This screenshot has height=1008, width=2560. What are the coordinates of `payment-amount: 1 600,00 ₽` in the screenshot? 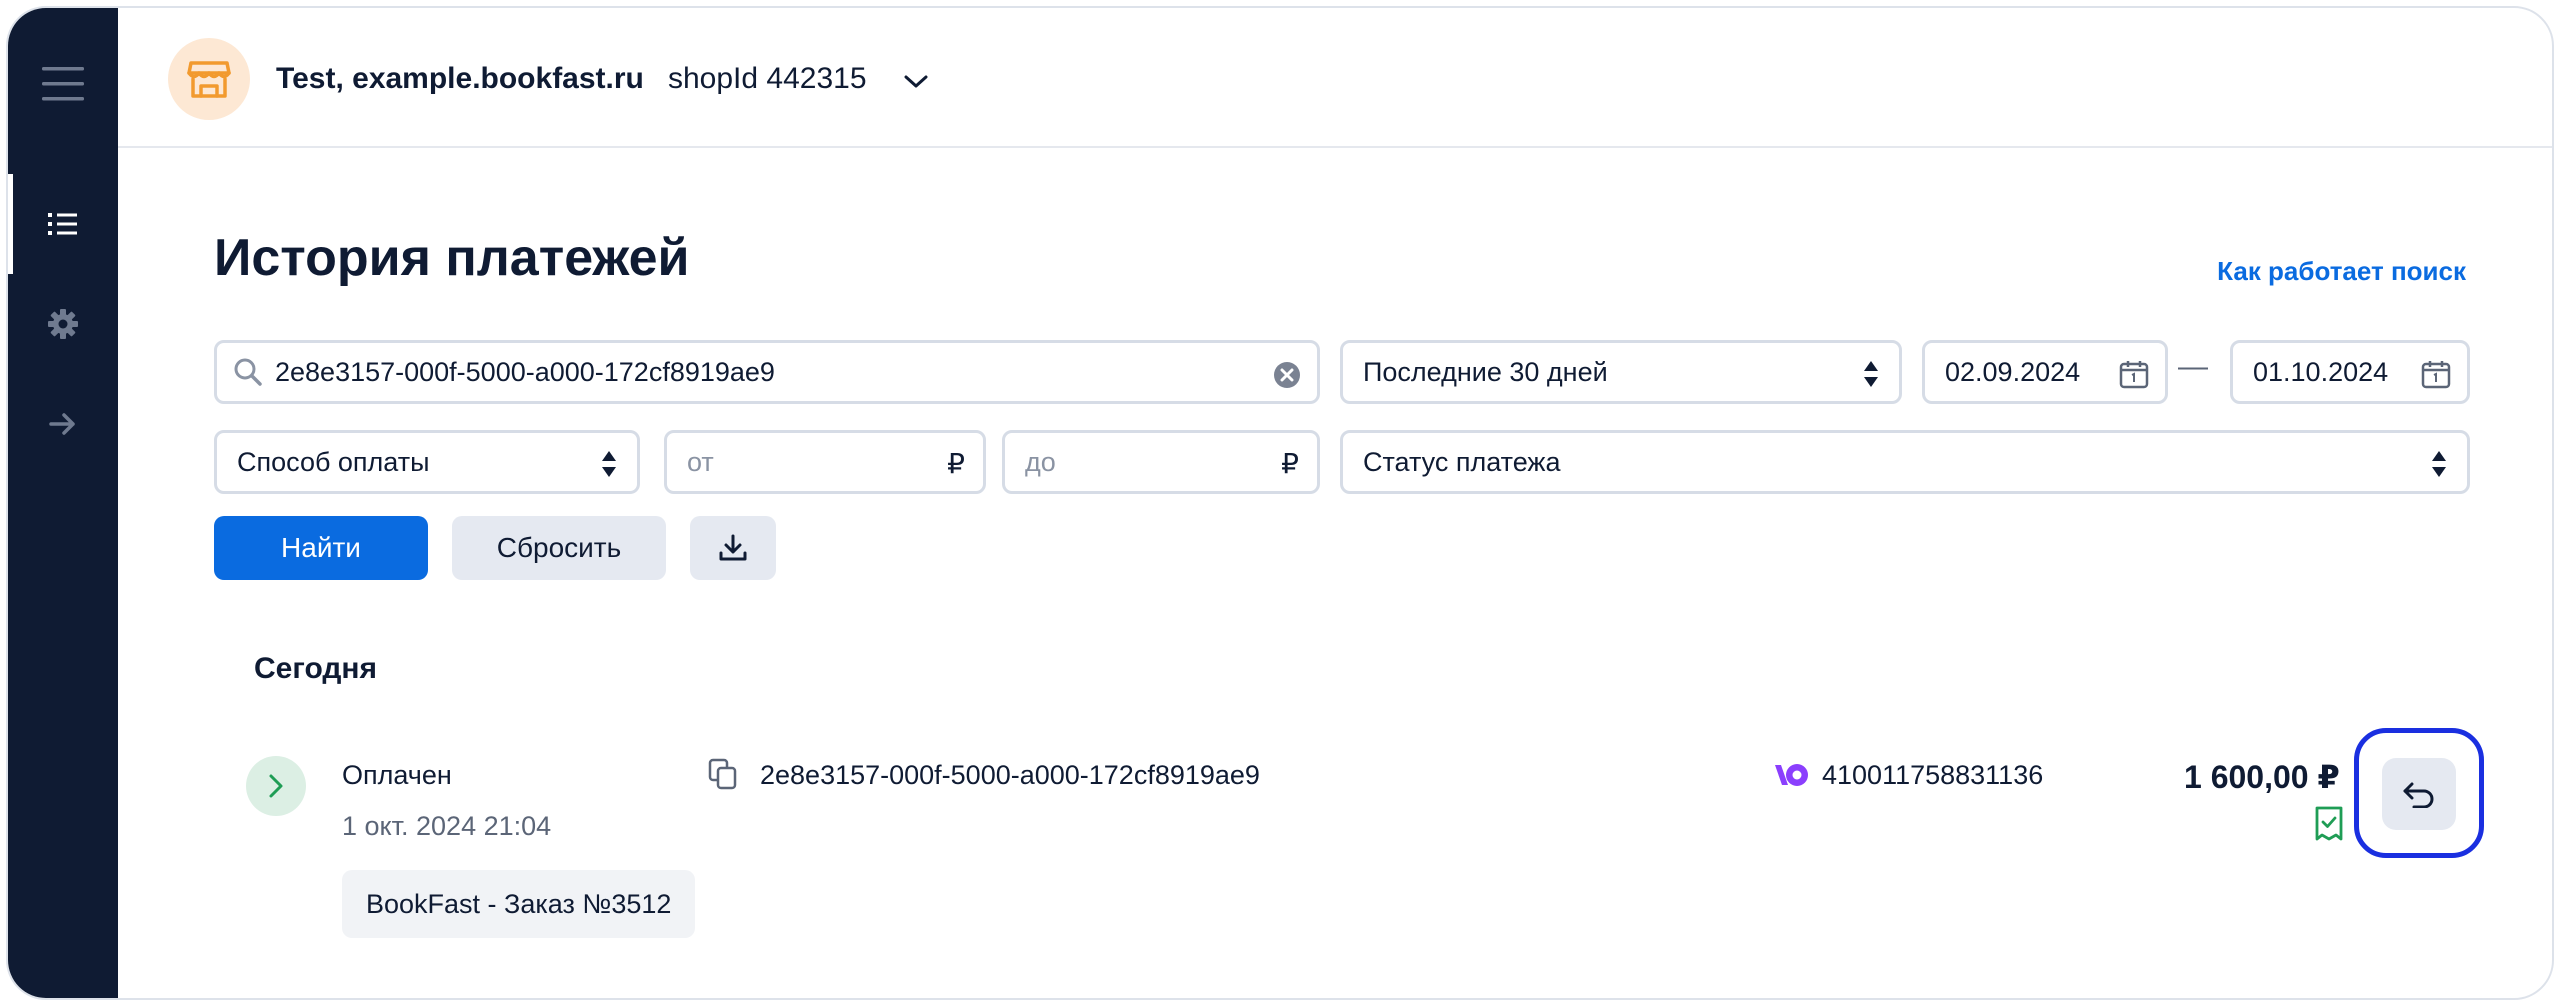 It's located at (2262, 777).